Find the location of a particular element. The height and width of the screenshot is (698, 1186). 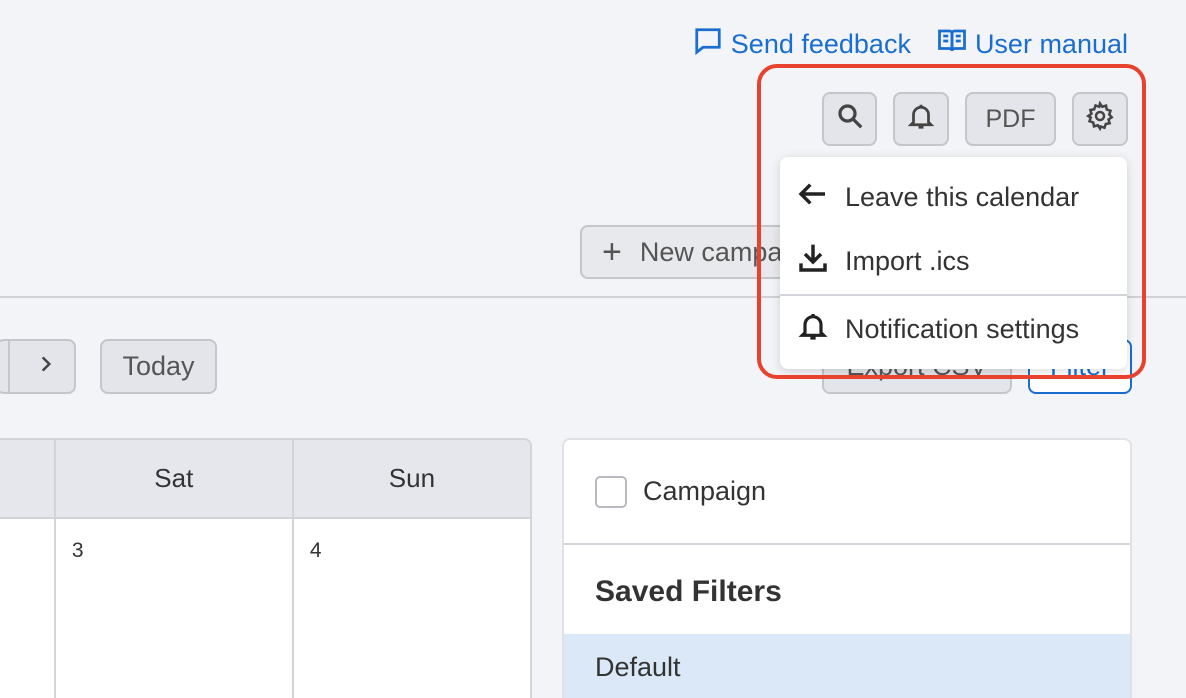

menu-item-leave-calendar: Leave this calendar is located at coordinates (953, 197).